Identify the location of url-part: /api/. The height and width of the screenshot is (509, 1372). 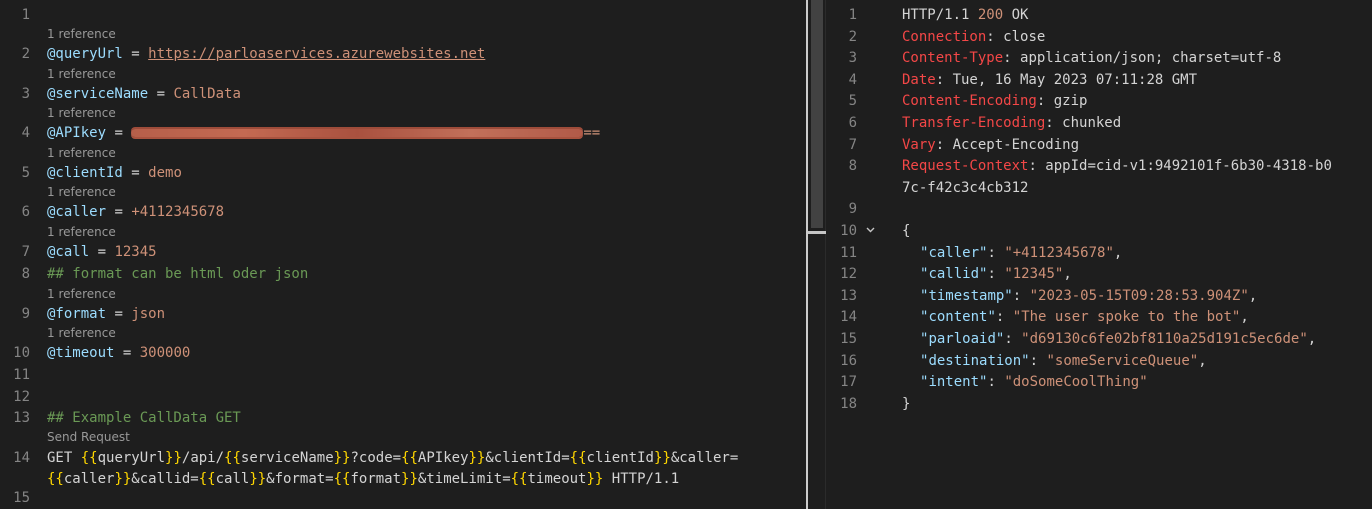
(203, 458).